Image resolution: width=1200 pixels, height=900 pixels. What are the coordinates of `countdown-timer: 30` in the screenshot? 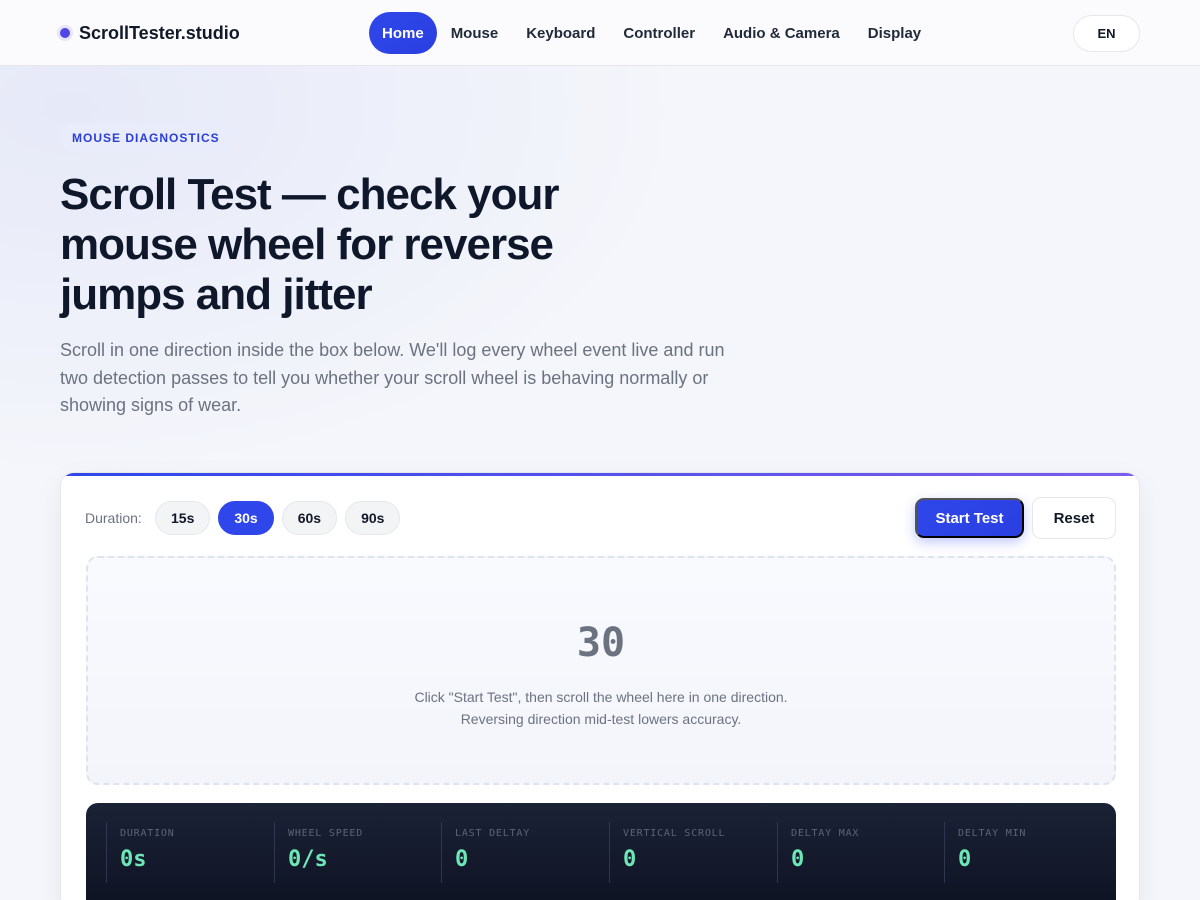 It's located at (601, 643).